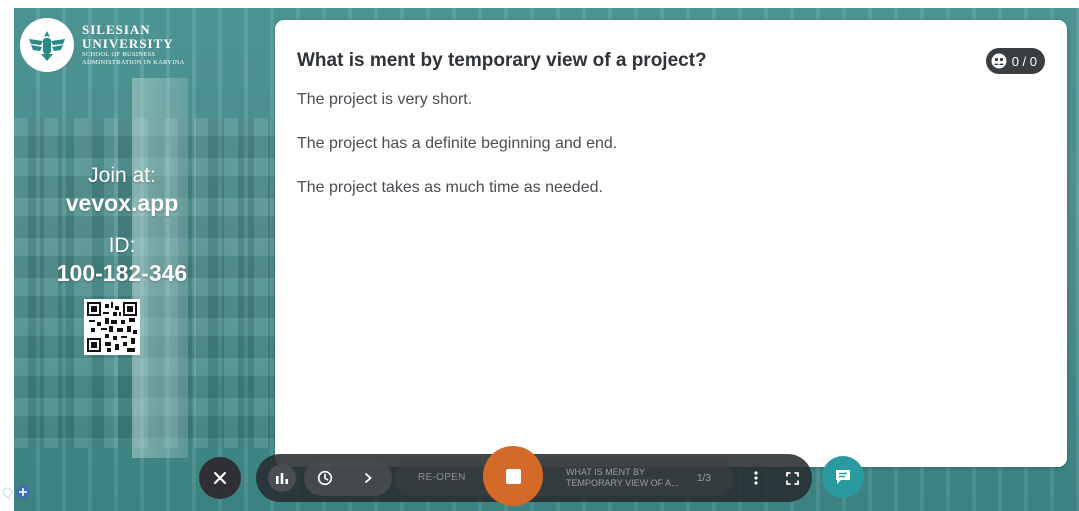 Image resolution: width=1079 pixels, height=511 pixels. I want to click on plus-icon, so click(22, 492).